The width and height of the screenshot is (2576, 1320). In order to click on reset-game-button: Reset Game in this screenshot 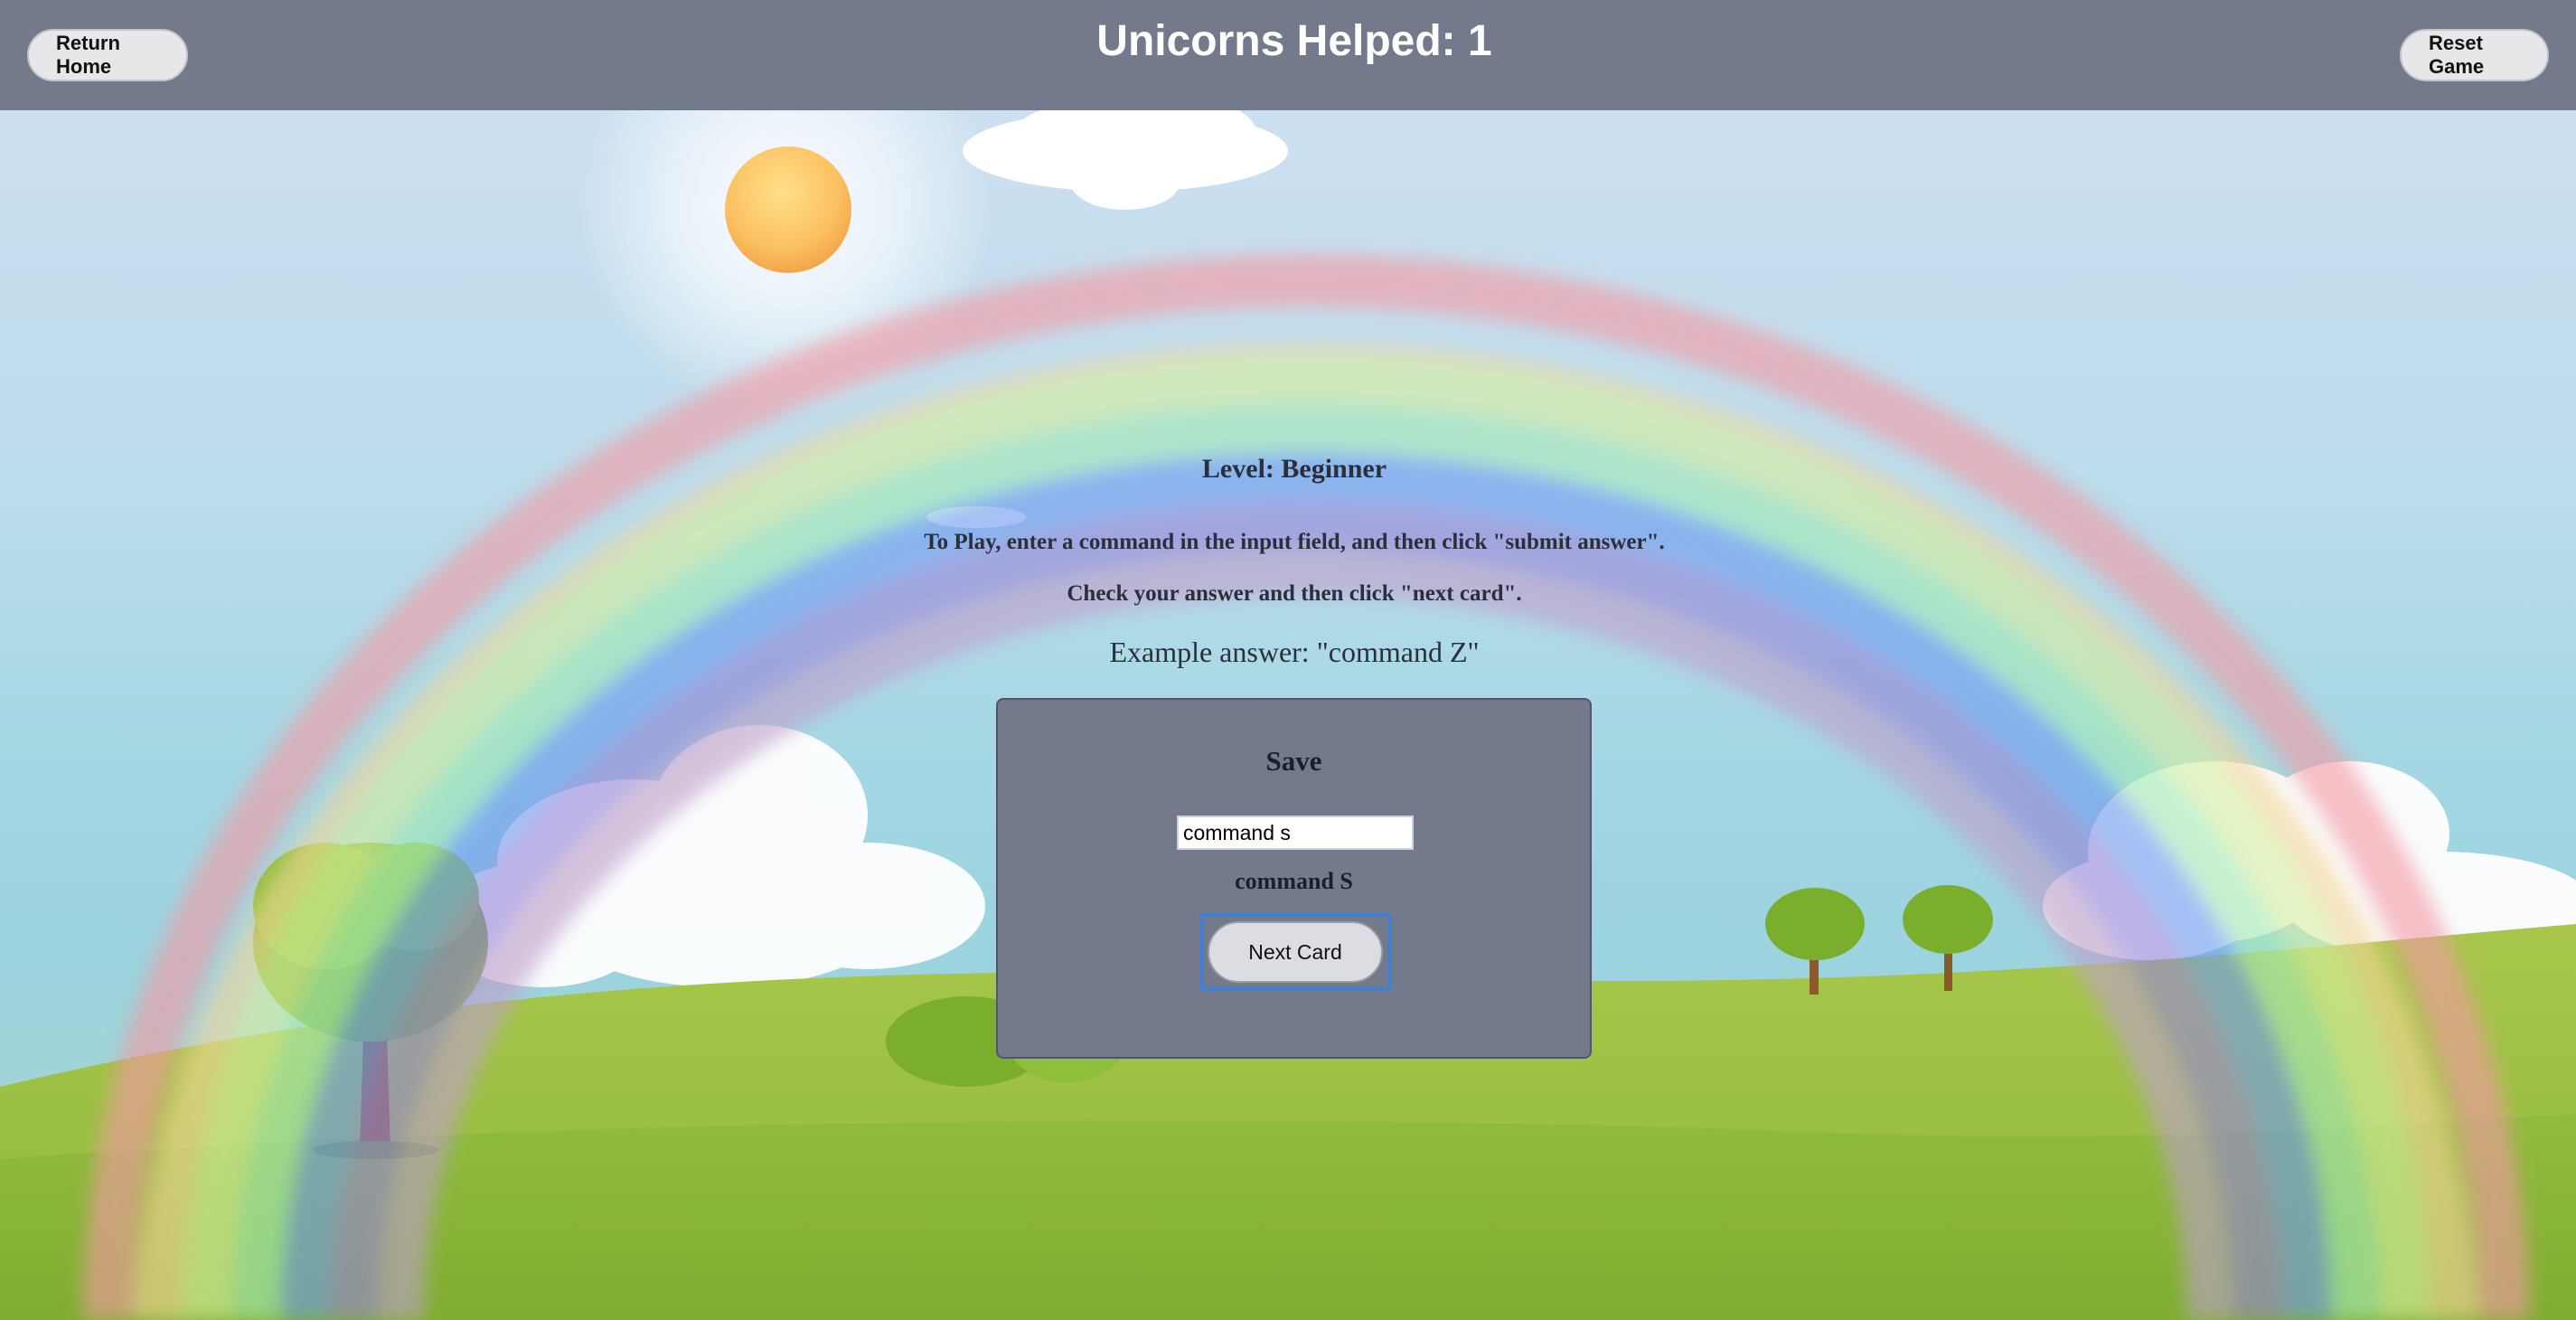, I will do `click(2475, 55)`.